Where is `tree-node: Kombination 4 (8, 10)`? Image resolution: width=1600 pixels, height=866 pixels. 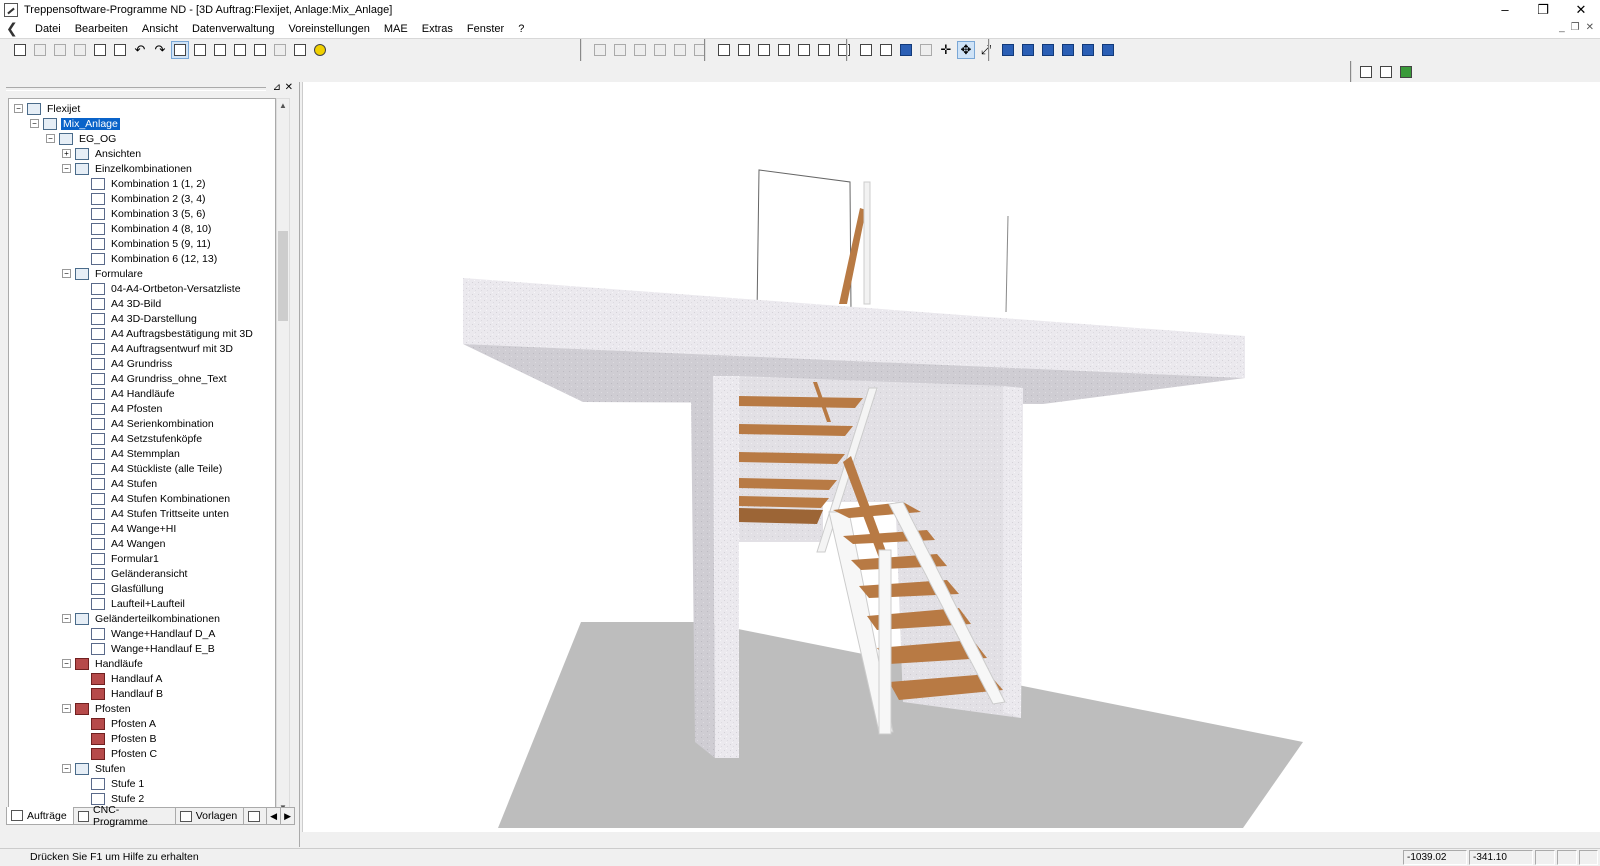 tree-node: Kombination 4 (8, 10) is located at coordinates (152, 228).